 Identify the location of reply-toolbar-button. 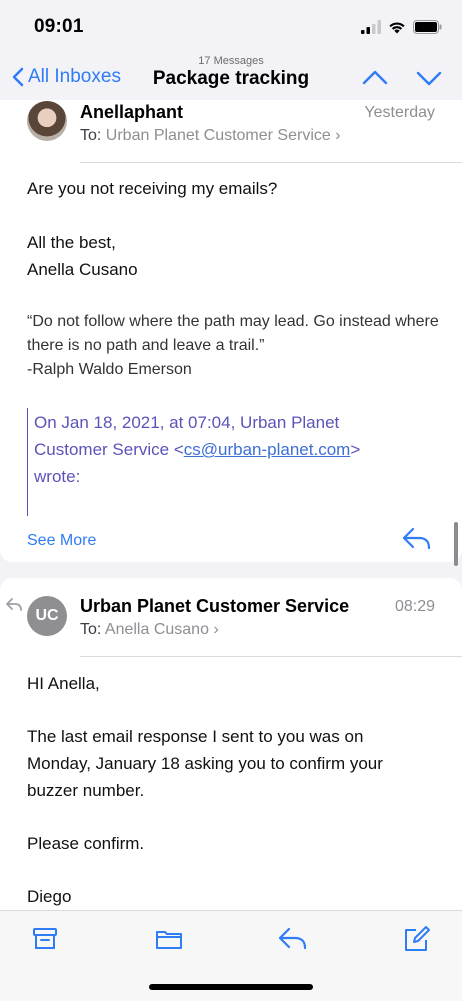
(293, 939).